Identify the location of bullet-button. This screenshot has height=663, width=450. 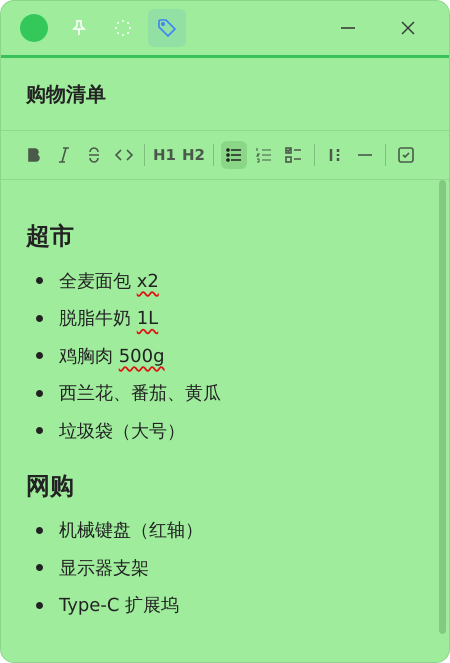
(234, 155).